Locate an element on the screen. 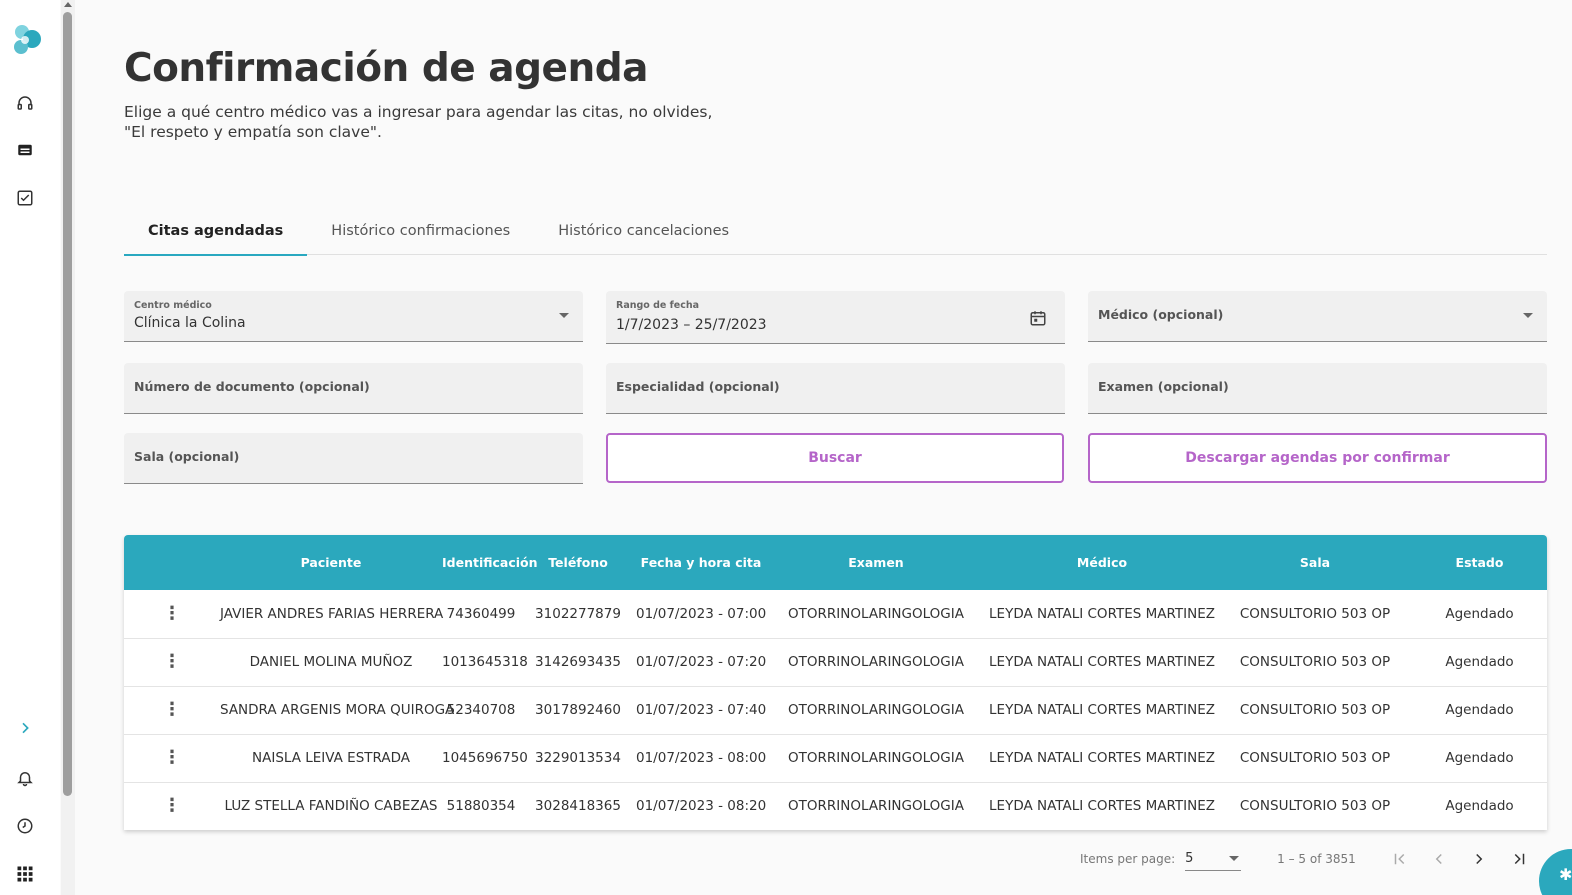 This screenshot has height=895, width=1572. page-size-value: 5 is located at coordinates (1189, 858).